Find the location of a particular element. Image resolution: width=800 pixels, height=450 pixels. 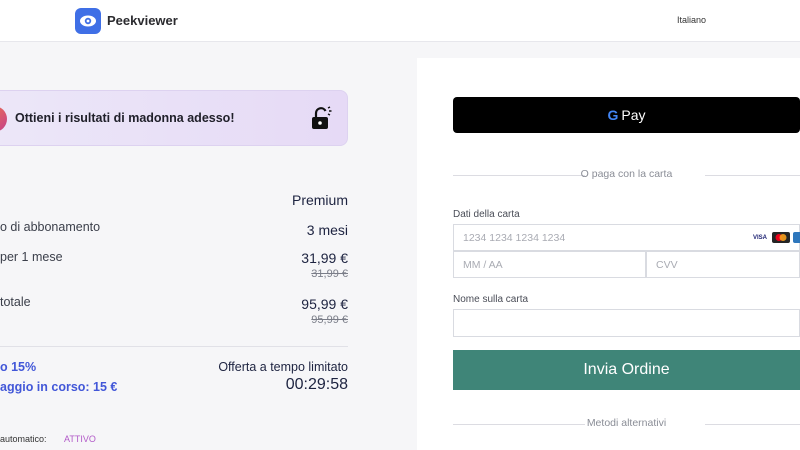

name-on-card-label: Nome sulla carta is located at coordinates (491, 299).